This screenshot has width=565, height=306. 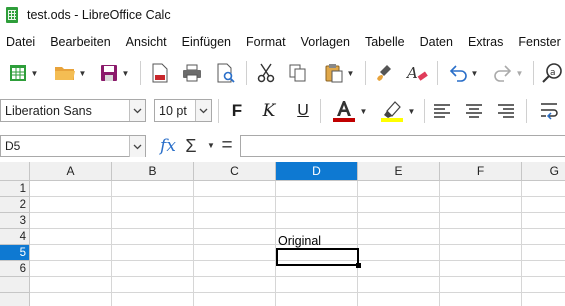 I want to click on column-header-f: F, so click(x=481, y=171).